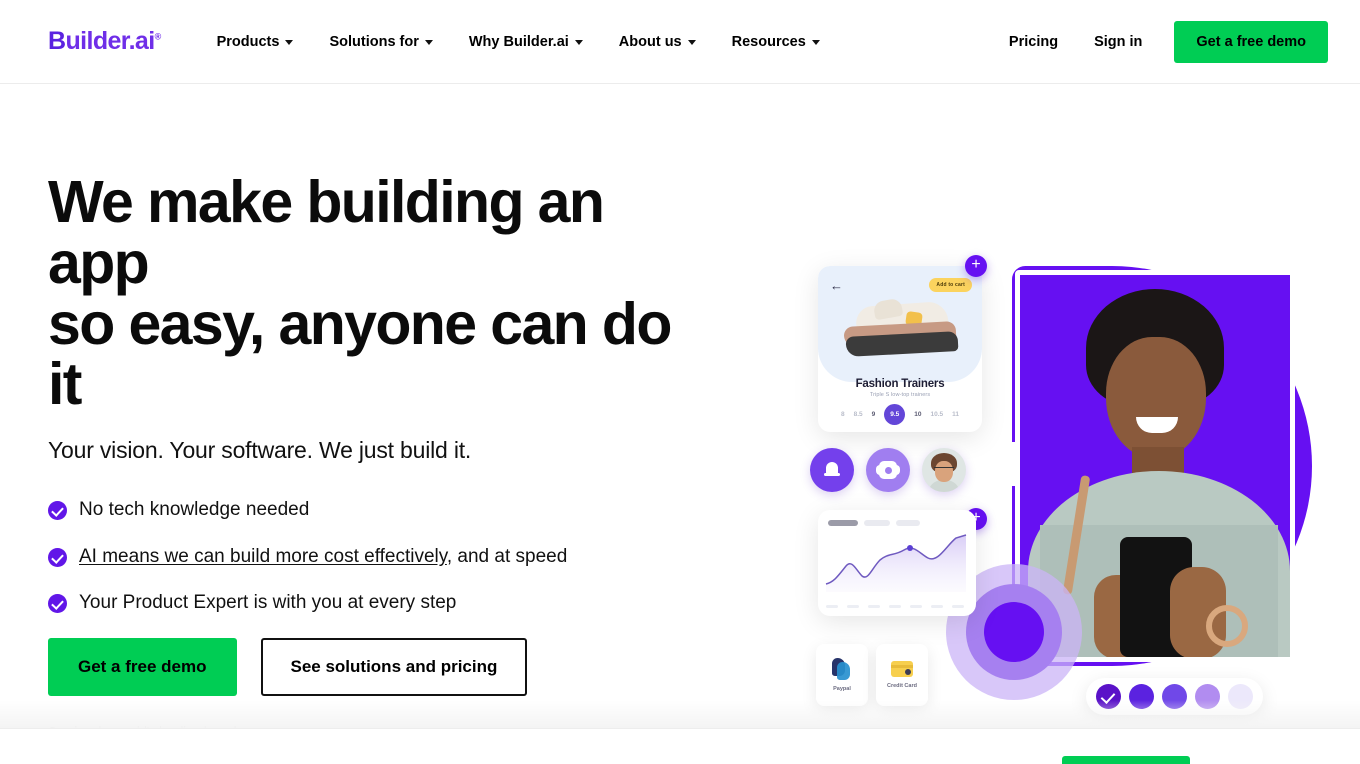  Describe the element at coordinates (142, 41) in the screenshot. I see `logo-suffix: .ai` at that location.